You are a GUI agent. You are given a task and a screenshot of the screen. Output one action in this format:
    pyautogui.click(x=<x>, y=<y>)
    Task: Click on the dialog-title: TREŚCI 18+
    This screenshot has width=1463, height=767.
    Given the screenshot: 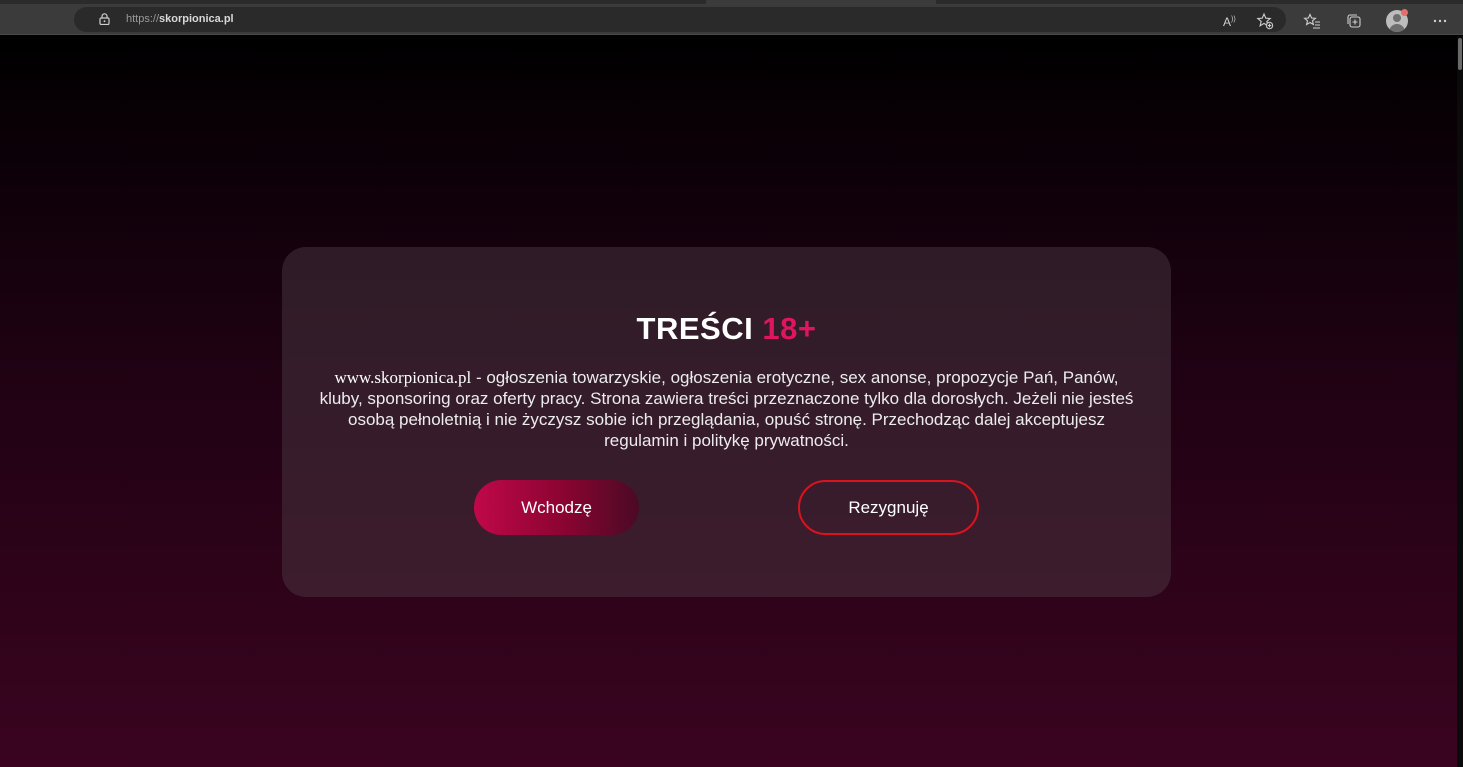 What is the action you would take?
    pyautogui.click(x=726, y=329)
    